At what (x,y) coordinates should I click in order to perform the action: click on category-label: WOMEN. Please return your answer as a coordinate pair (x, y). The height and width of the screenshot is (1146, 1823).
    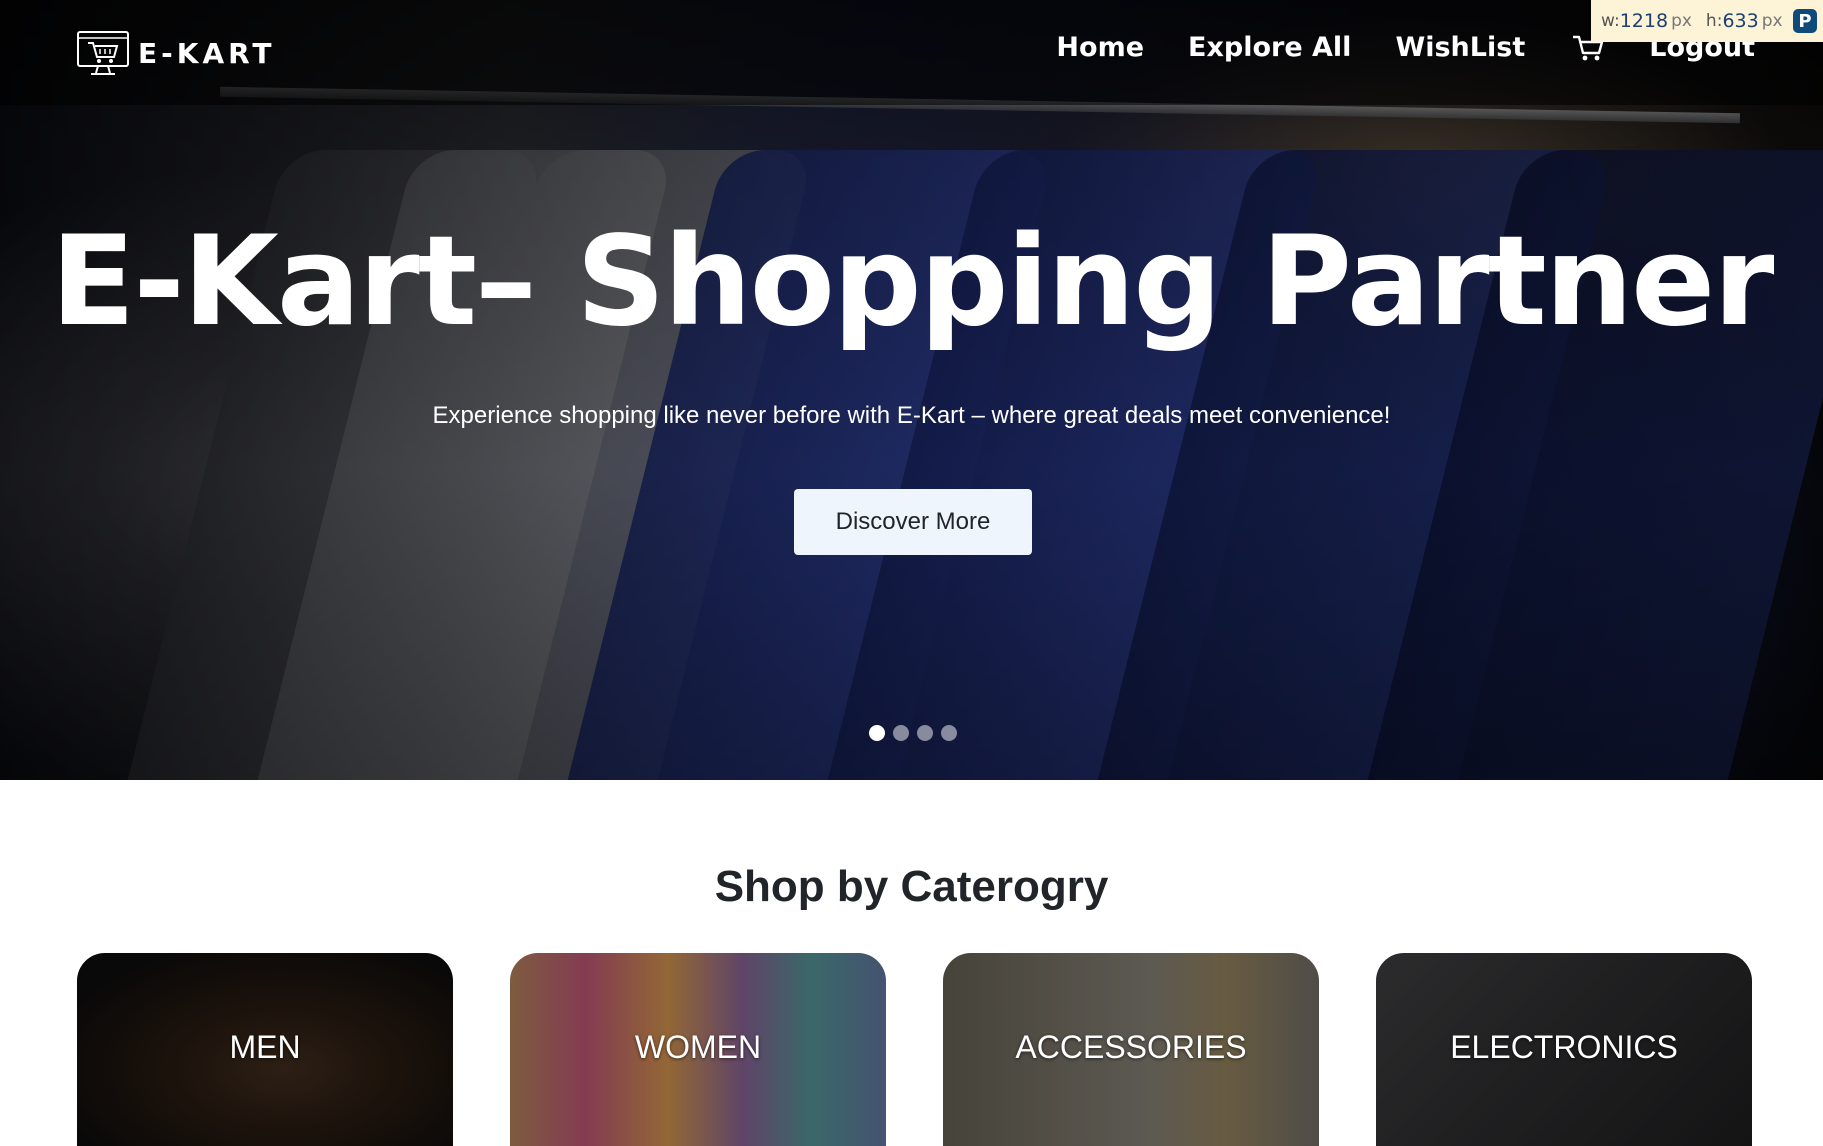
    Looking at the image, I should click on (698, 1047).